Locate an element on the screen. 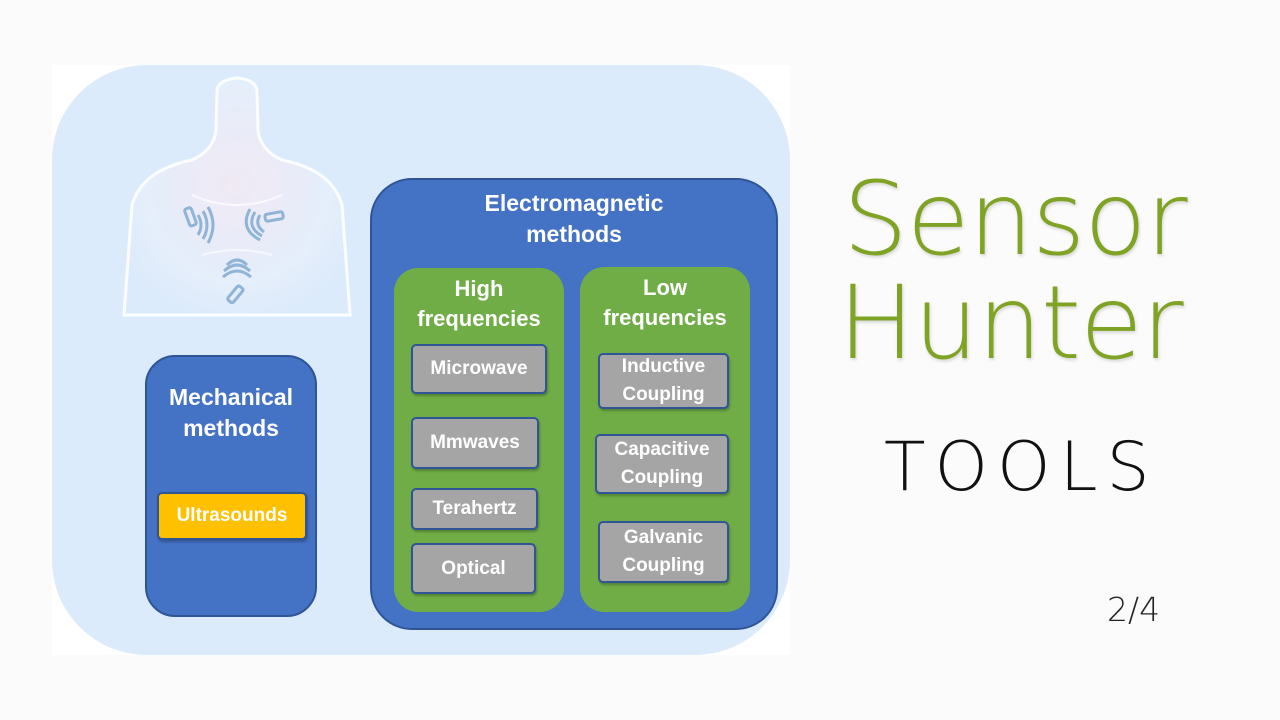 The image size is (1280, 720). subtitle-tools: TOOLS is located at coordinates (1021, 467).